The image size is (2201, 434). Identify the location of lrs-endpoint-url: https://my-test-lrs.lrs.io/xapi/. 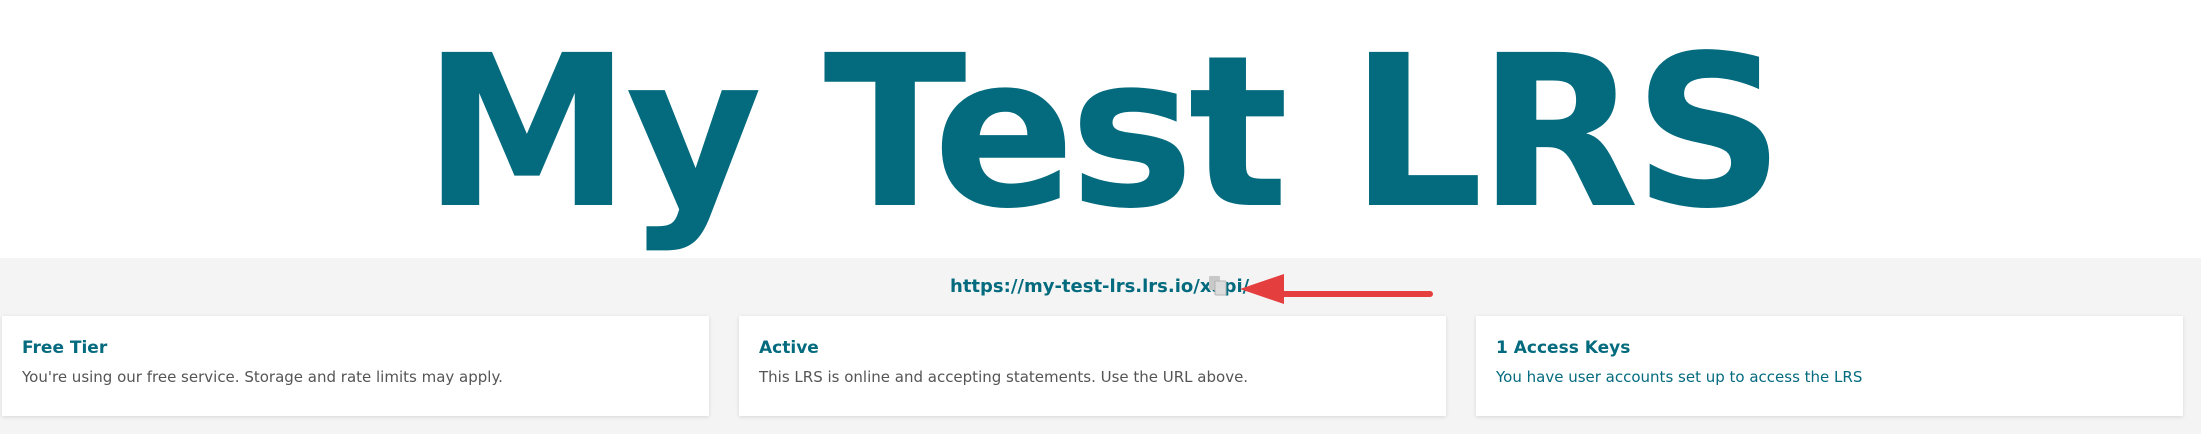
(1099, 286).